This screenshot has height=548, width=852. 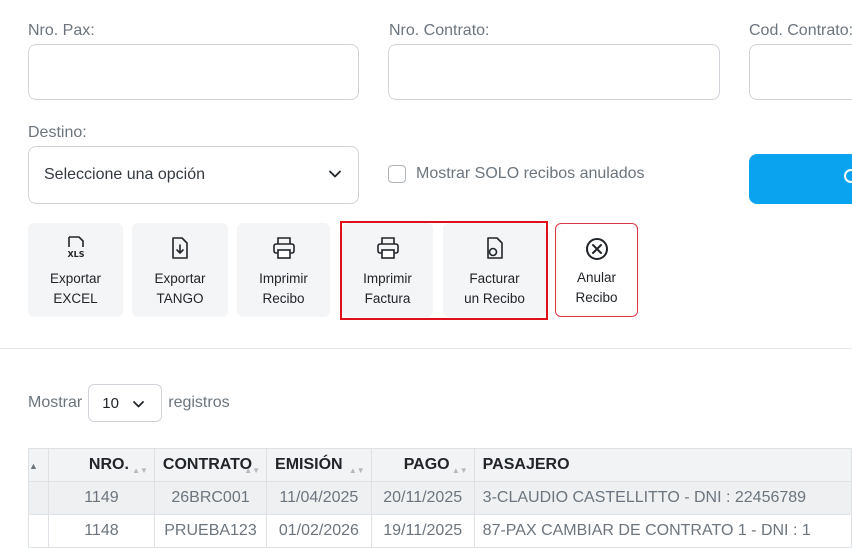 What do you see at coordinates (319, 465) in the screenshot?
I see `header-emision: EMISIÓN ▲▼` at bounding box center [319, 465].